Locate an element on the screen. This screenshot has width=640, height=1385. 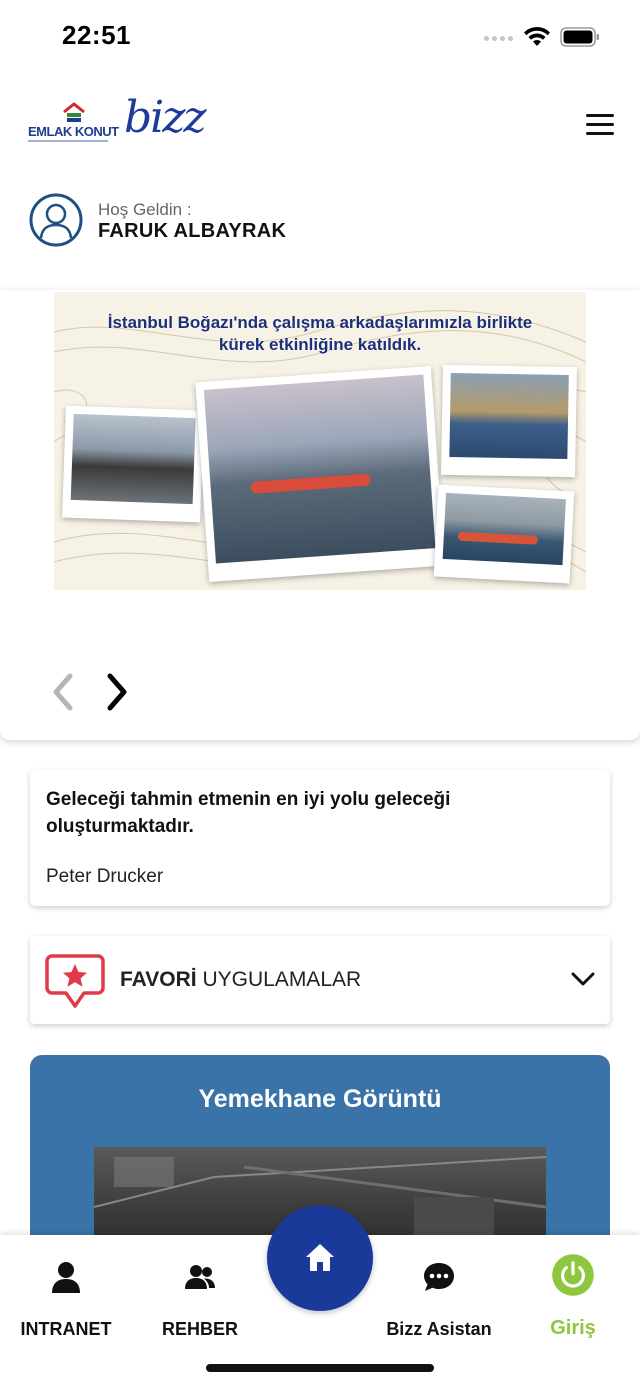
tab-rehber: REHBER is located at coordinates (200, 1295).